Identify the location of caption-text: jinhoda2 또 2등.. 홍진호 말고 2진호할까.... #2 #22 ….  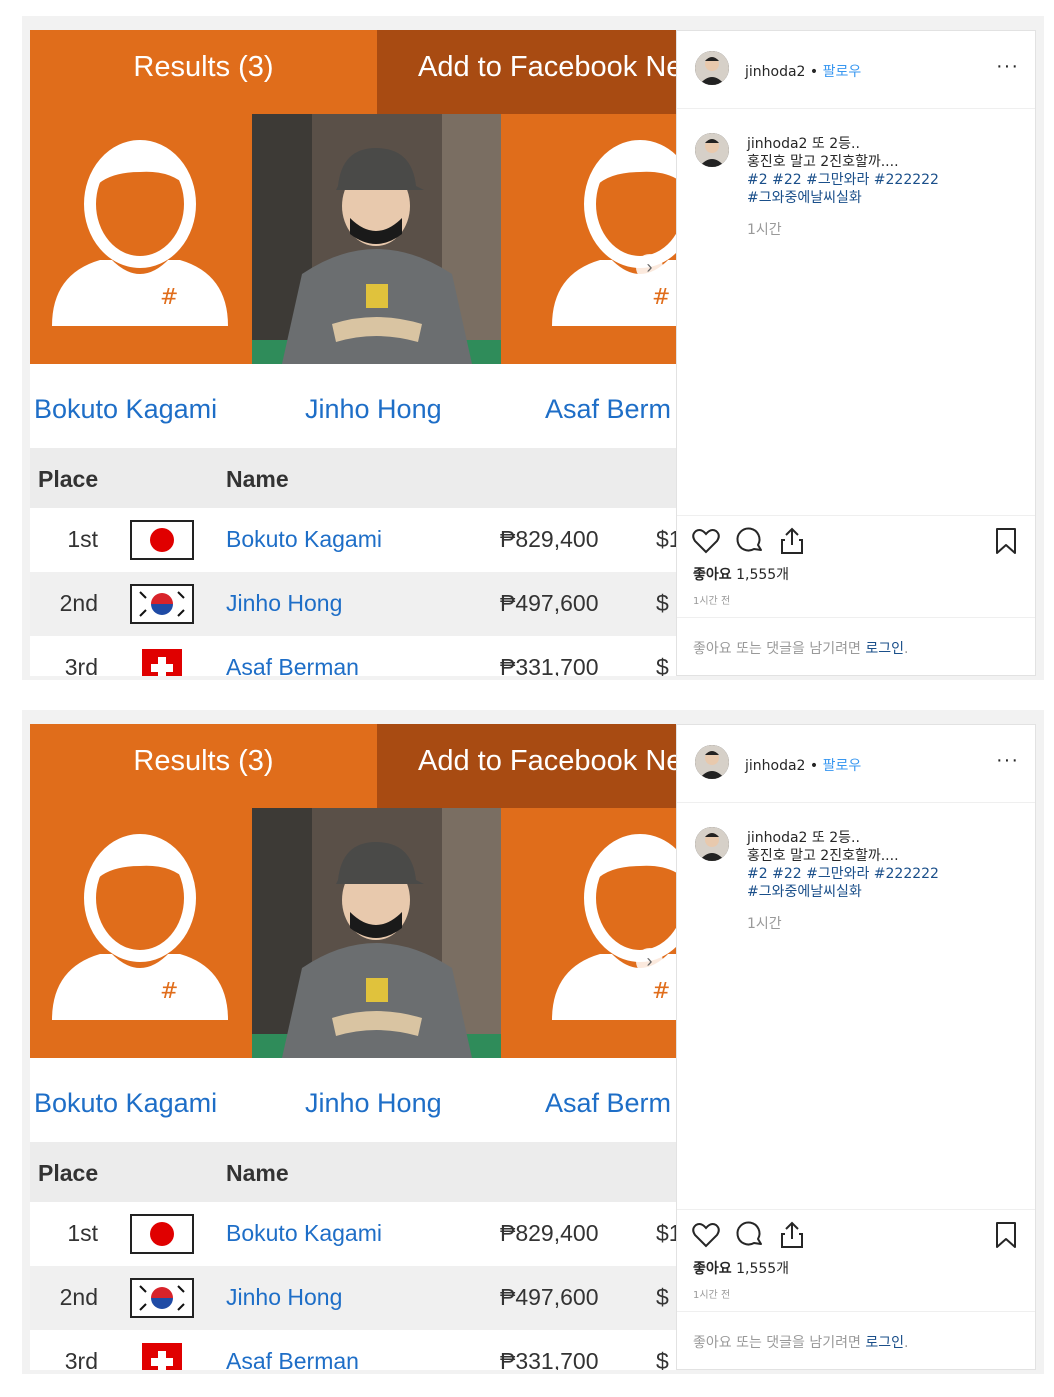
(882, 187).